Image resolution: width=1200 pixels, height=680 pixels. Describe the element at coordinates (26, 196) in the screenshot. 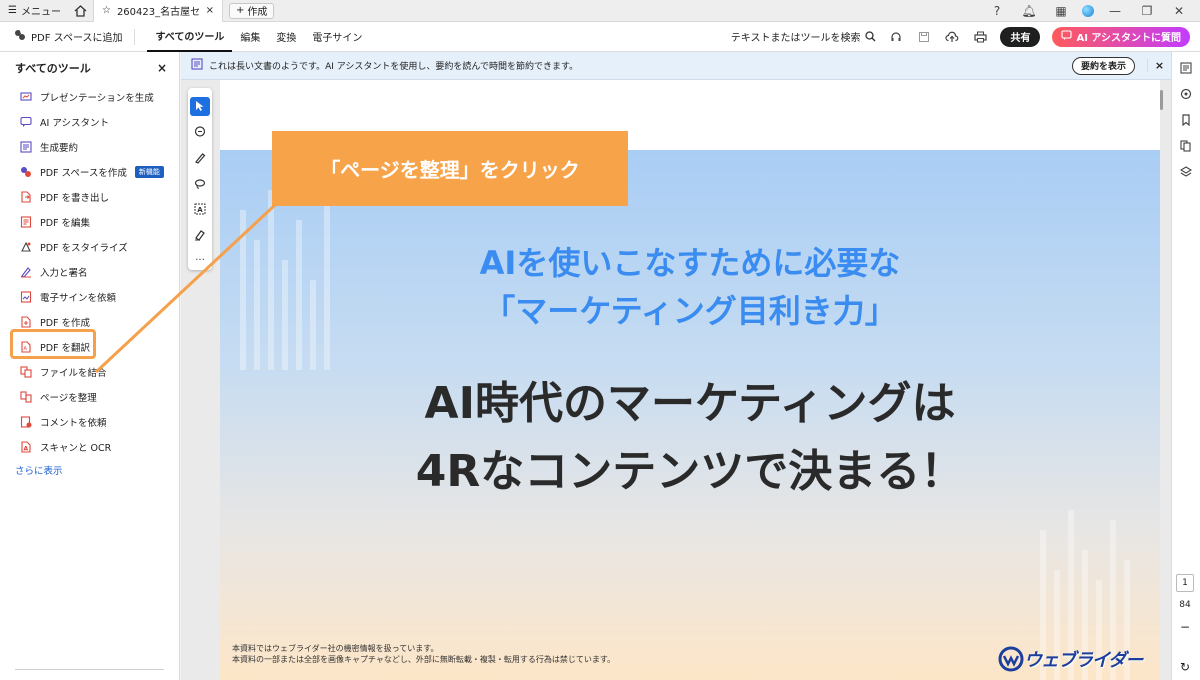

I see `export-pdf-icon` at that location.